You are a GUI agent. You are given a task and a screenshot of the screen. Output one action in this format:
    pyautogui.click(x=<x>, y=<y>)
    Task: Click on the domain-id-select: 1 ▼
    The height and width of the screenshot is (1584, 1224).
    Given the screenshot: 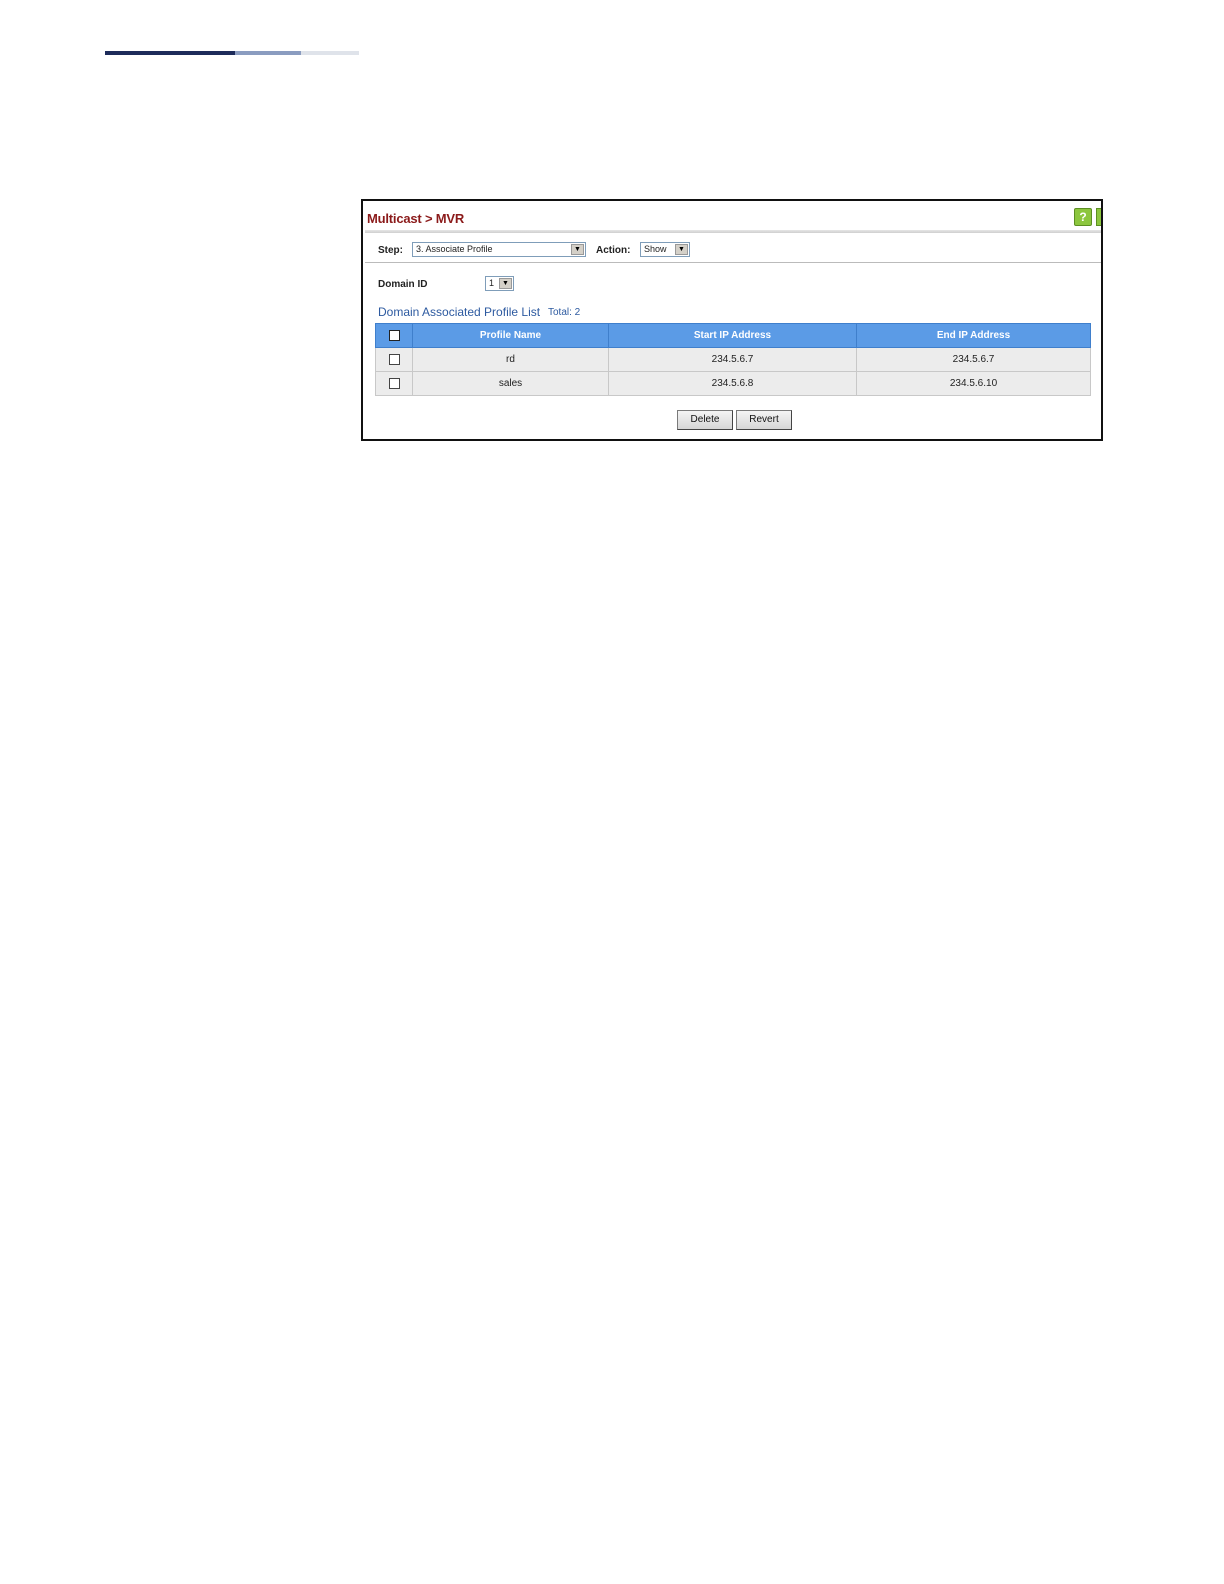 What is the action you would take?
    pyautogui.click(x=499, y=283)
    